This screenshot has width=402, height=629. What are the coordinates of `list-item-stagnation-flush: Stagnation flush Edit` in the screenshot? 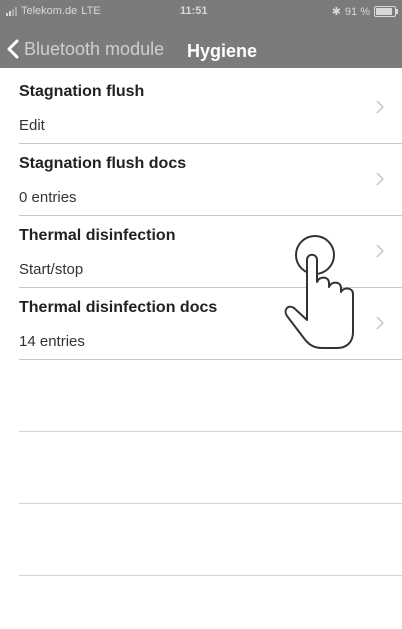 It's located at (210, 108).